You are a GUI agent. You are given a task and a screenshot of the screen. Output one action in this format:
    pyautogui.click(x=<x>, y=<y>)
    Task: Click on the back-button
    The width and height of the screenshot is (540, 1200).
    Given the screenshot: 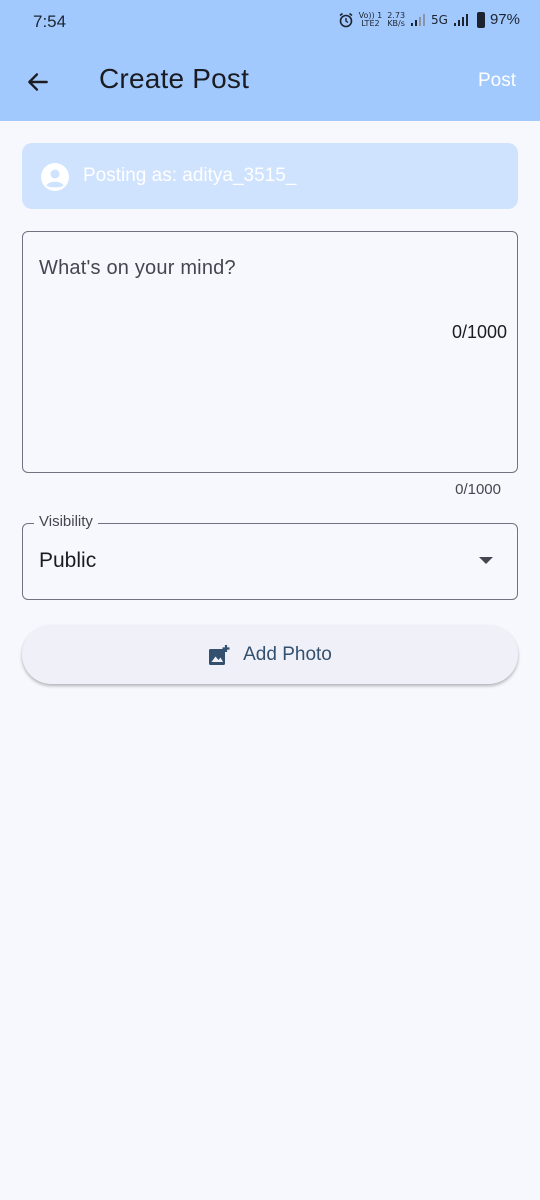 What is the action you would take?
    pyautogui.click(x=38, y=82)
    